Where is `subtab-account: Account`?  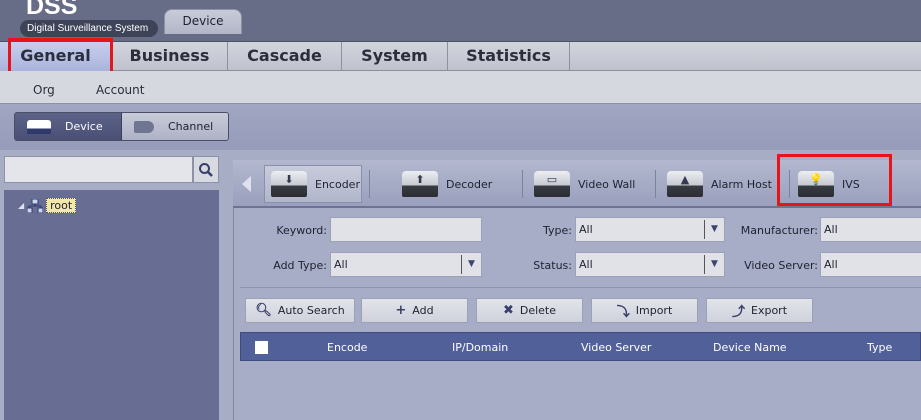
subtab-account: Account is located at coordinates (120, 90).